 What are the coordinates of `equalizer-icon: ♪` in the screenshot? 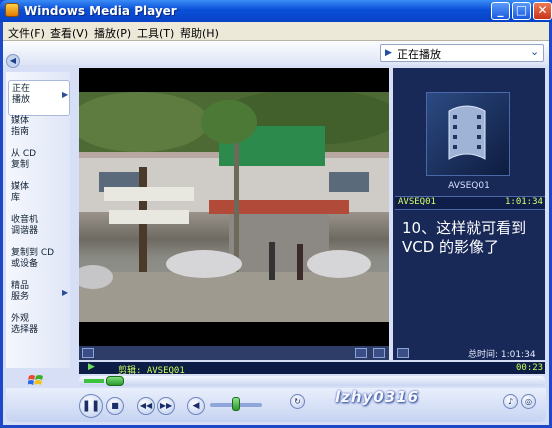 It's located at (510, 401).